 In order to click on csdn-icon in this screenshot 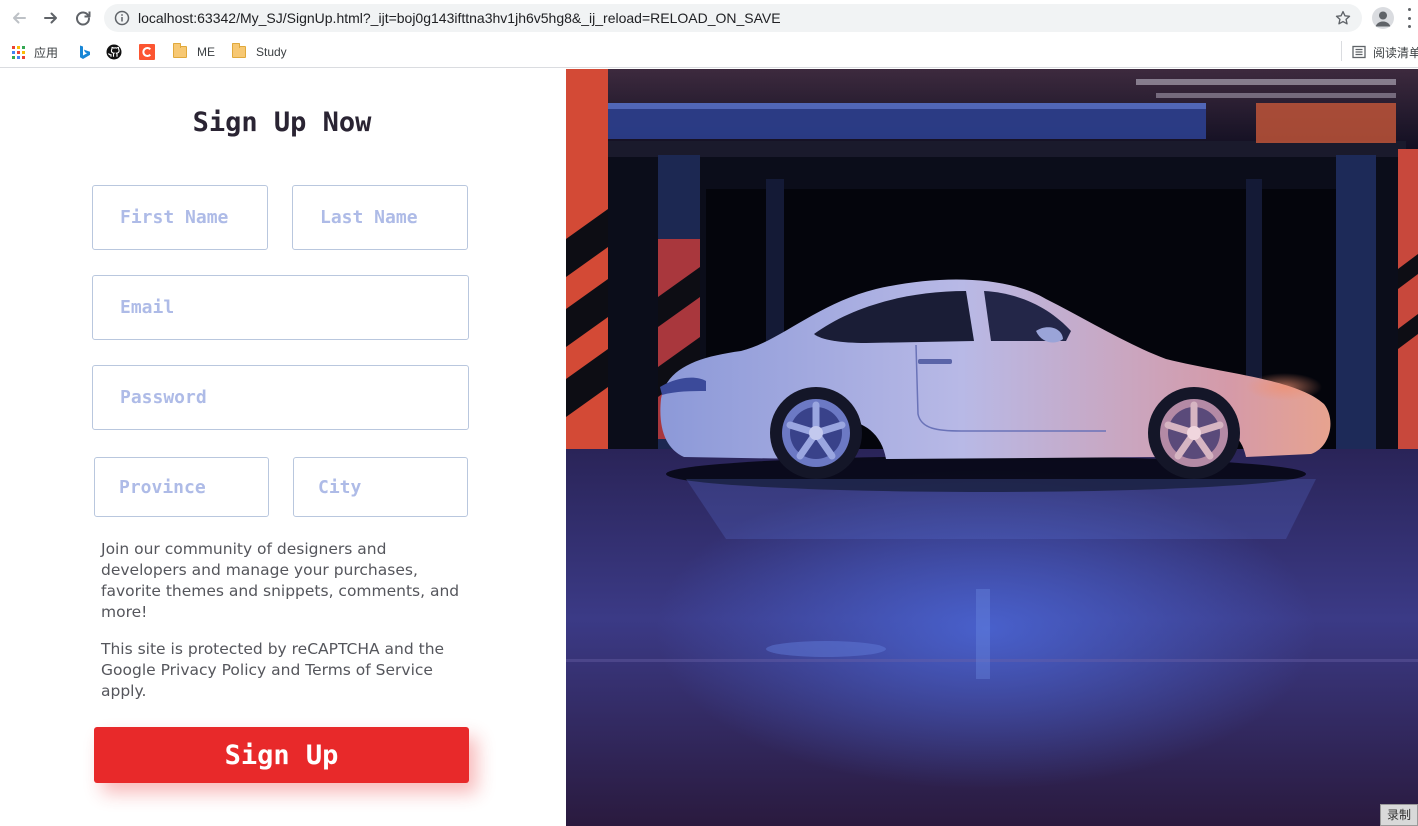, I will do `click(147, 52)`.